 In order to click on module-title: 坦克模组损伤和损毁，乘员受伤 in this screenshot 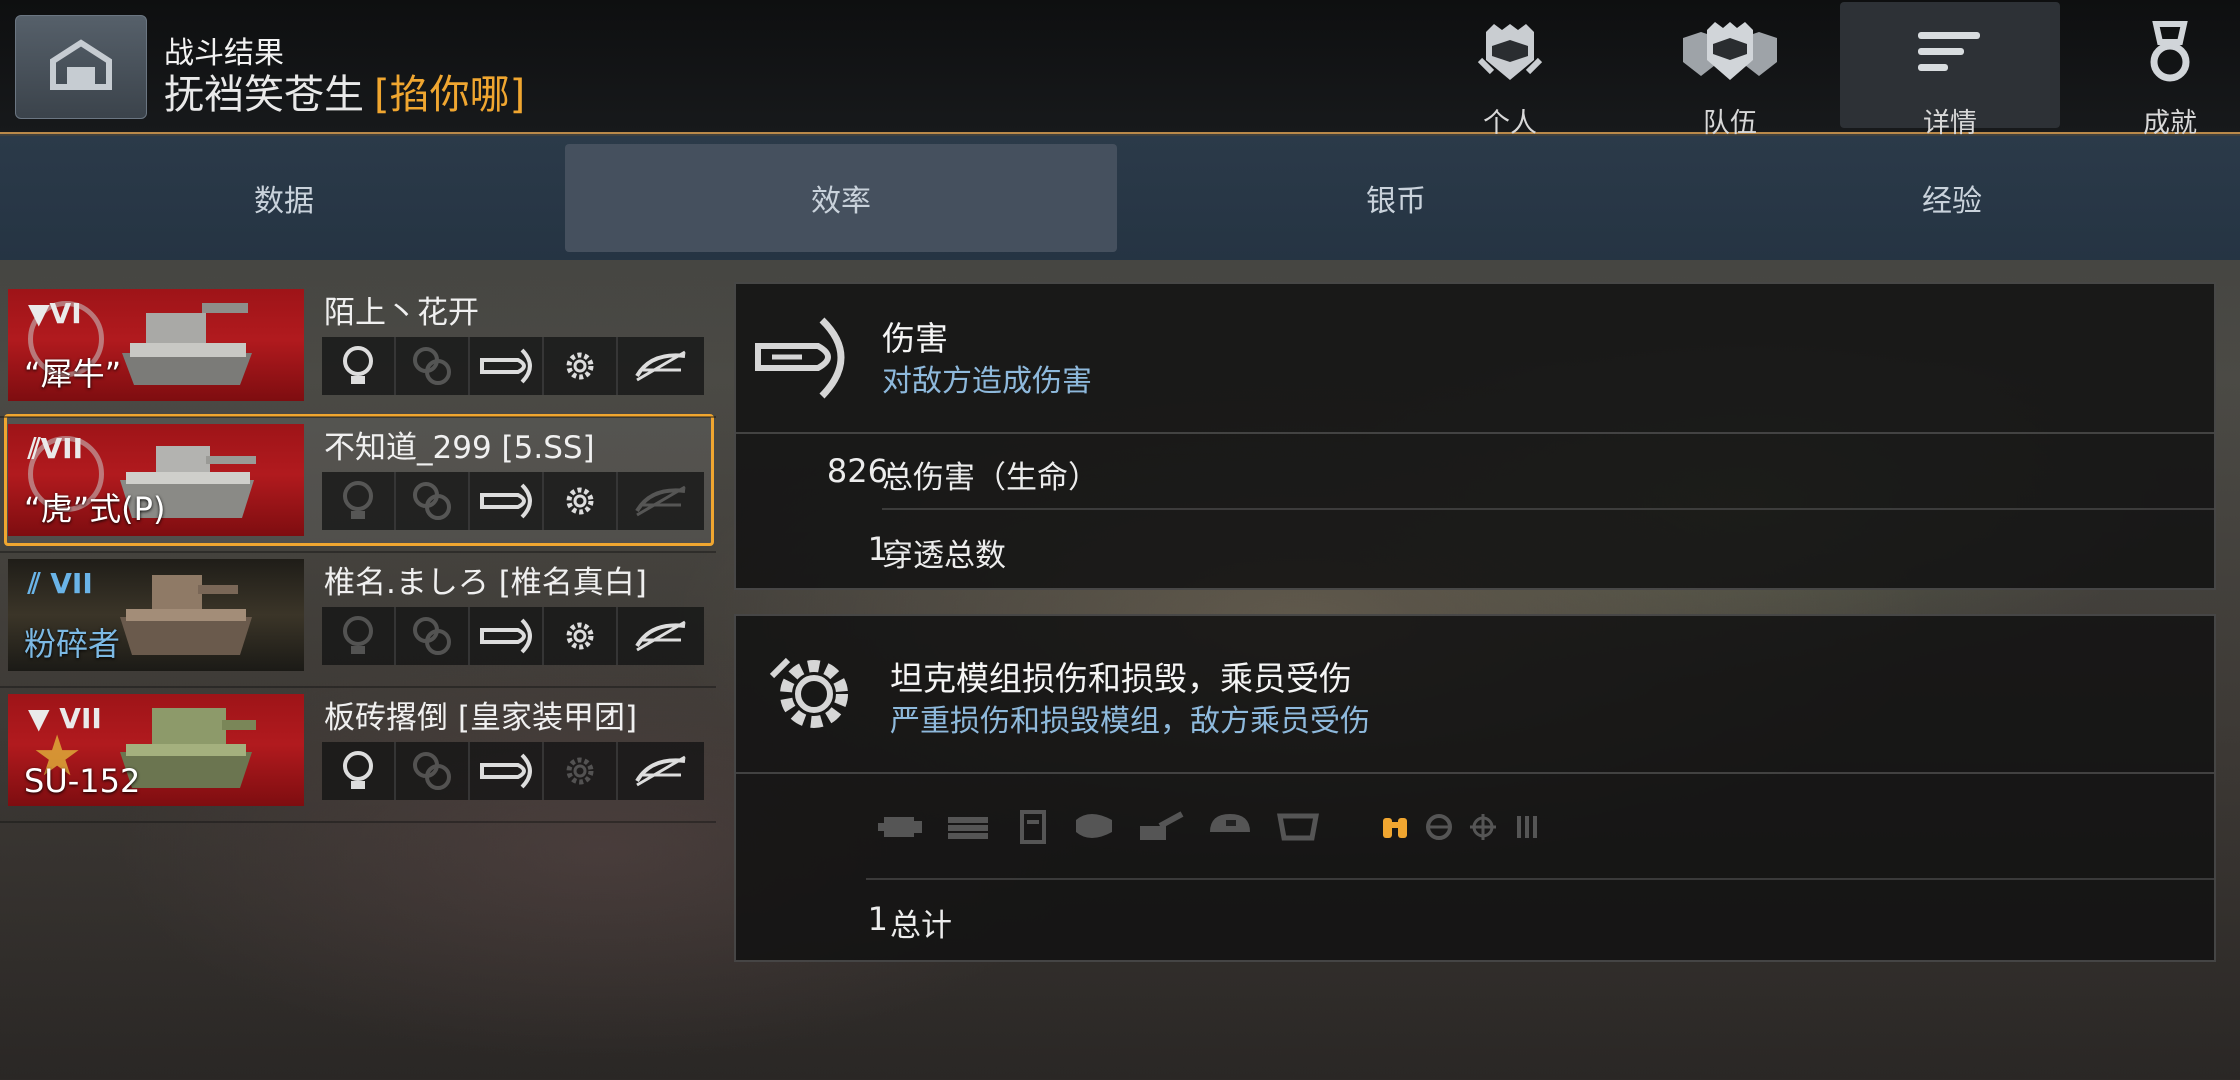, I will do `click(1121, 678)`.